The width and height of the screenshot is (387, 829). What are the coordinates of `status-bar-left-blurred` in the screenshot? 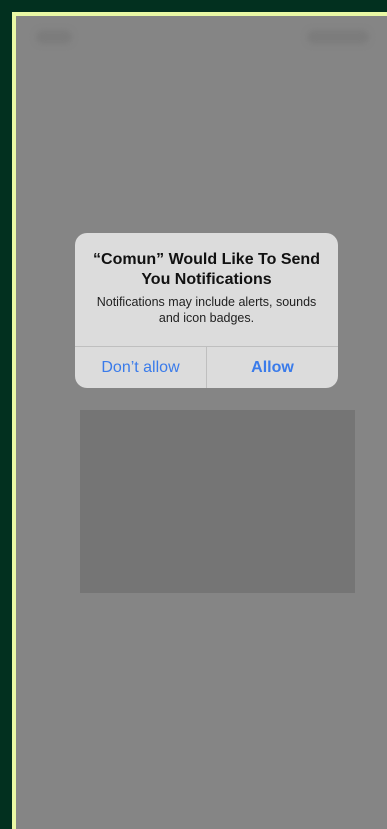 It's located at (54, 37).